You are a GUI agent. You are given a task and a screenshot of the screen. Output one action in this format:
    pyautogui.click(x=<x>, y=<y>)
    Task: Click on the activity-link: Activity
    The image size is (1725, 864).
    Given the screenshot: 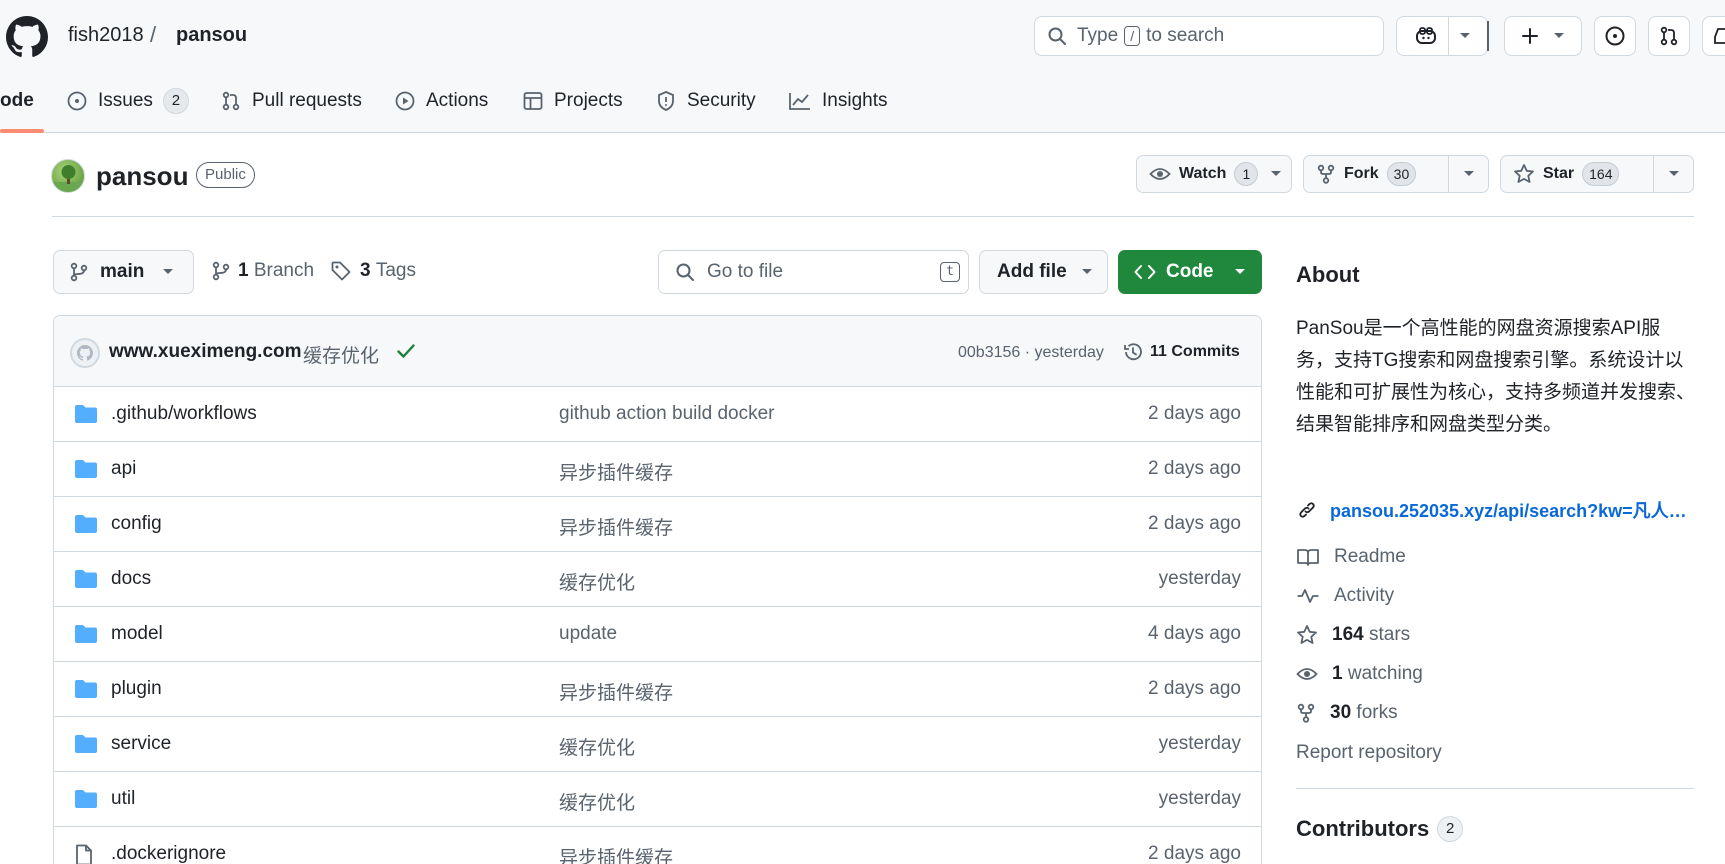 What is the action you would take?
    pyautogui.click(x=1345, y=596)
    